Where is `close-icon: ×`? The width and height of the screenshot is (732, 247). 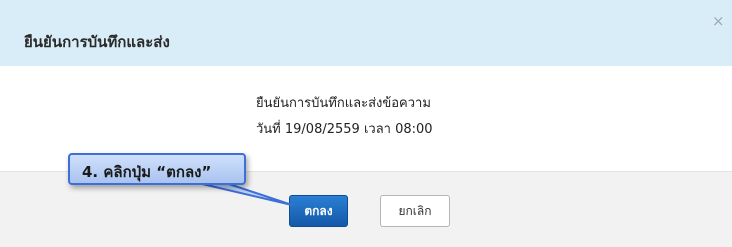
close-icon: × is located at coordinates (718, 21).